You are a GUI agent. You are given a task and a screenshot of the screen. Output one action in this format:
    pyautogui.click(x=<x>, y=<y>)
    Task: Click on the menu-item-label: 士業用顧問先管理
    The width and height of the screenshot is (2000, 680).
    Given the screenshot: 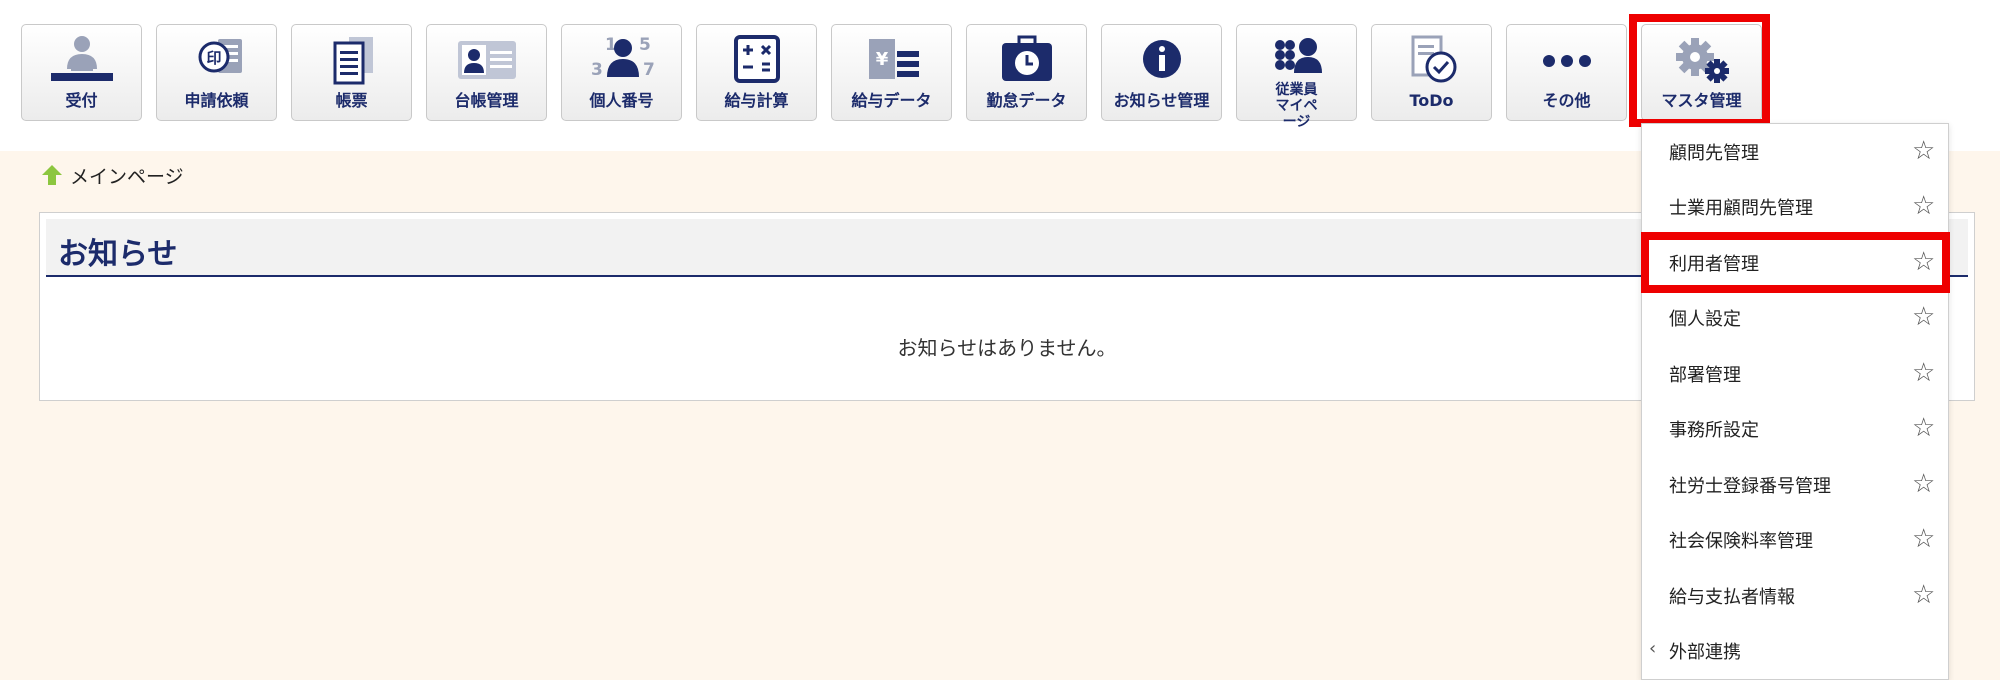 What is the action you would take?
    pyautogui.click(x=1741, y=208)
    